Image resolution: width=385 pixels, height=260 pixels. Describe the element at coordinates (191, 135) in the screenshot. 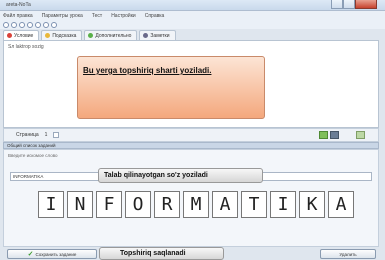

I see `status-bar: Страница 1` at that location.